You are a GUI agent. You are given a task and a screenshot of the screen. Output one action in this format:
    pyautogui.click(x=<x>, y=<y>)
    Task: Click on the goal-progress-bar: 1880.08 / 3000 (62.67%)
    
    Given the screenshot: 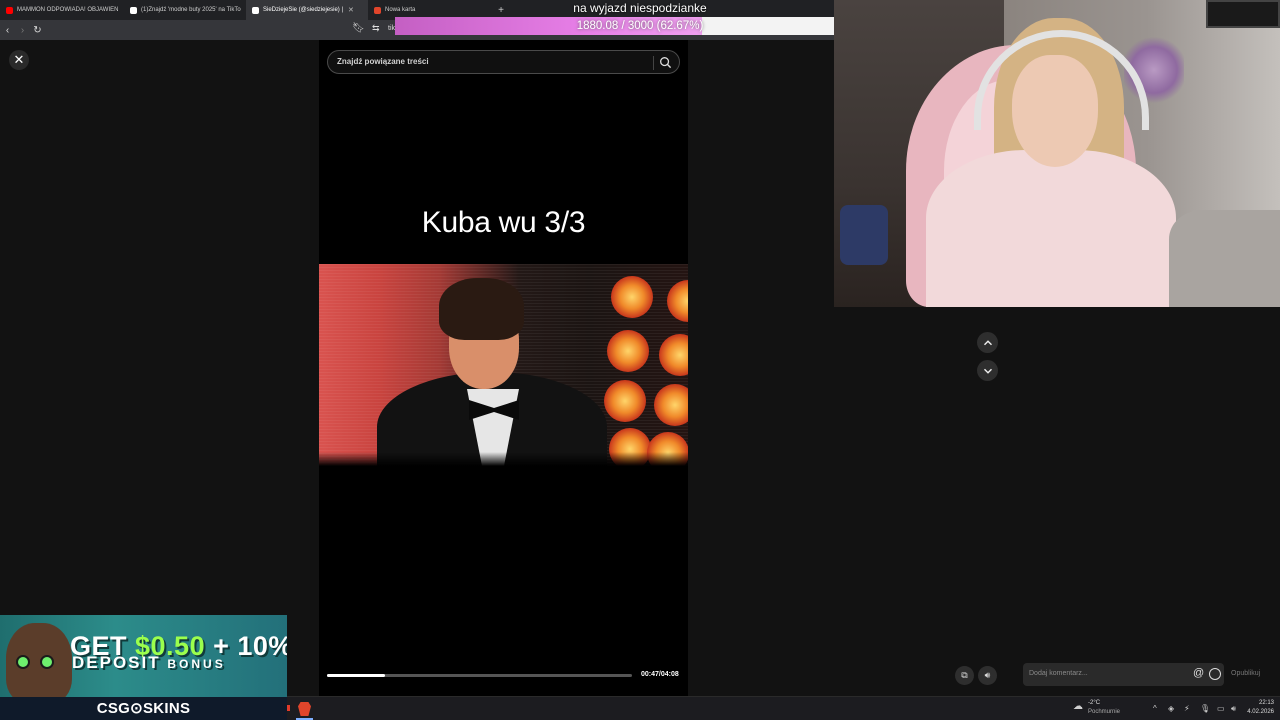 What is the action you would take?
    pyautogui.click(x=640, y=26)
    